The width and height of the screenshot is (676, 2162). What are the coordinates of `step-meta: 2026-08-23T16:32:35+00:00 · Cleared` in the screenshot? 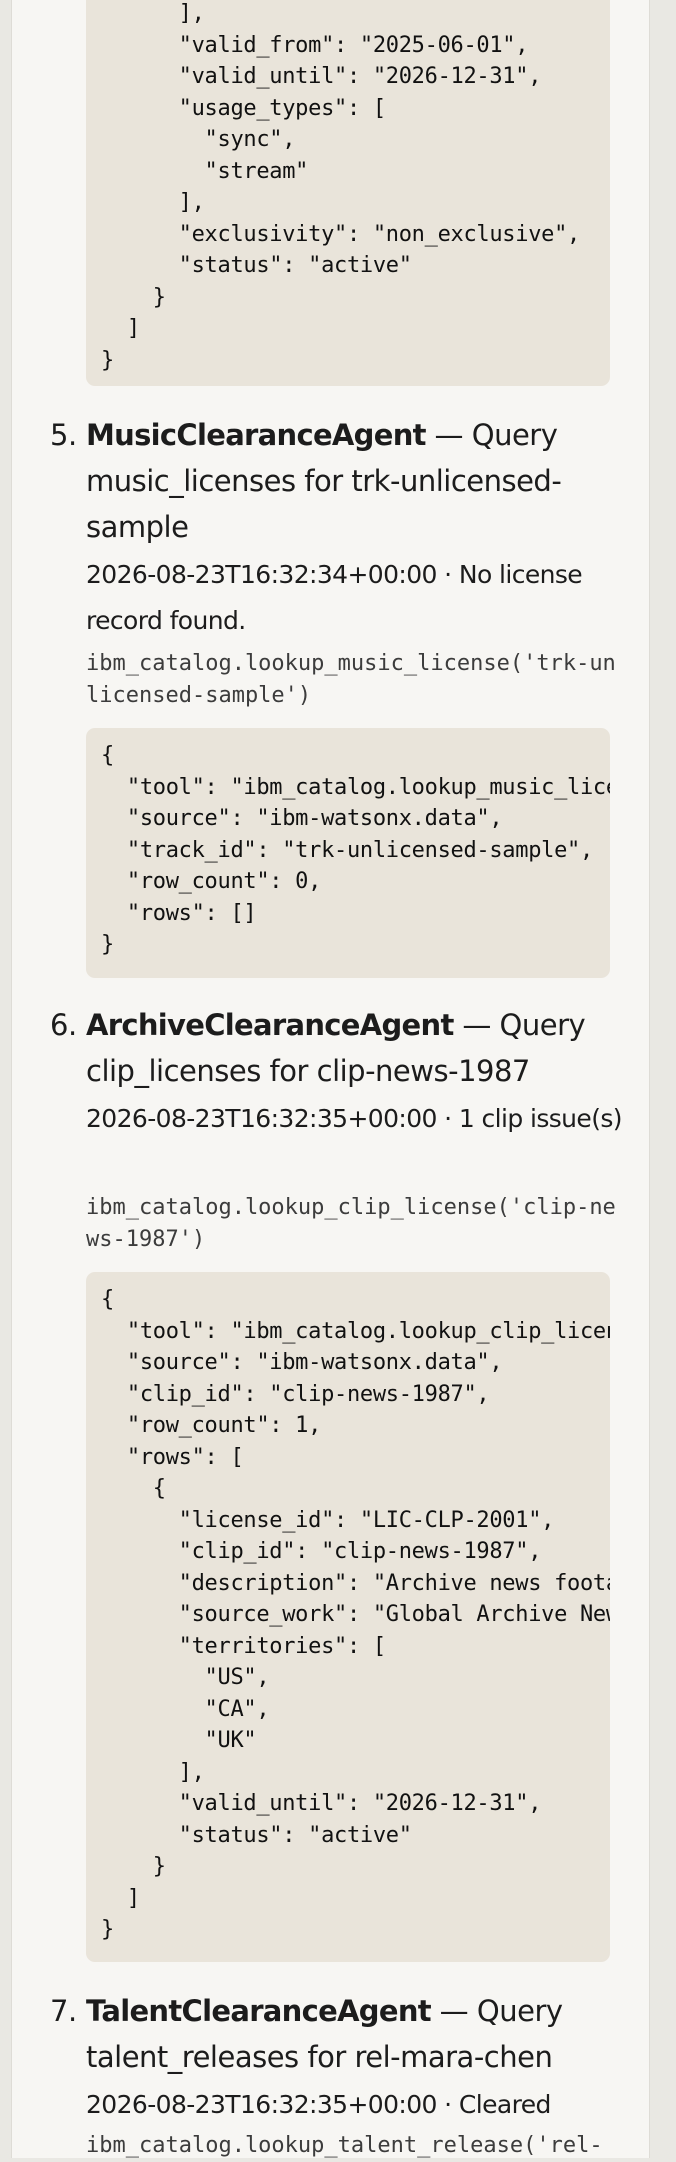 It's located at (318, 2104).